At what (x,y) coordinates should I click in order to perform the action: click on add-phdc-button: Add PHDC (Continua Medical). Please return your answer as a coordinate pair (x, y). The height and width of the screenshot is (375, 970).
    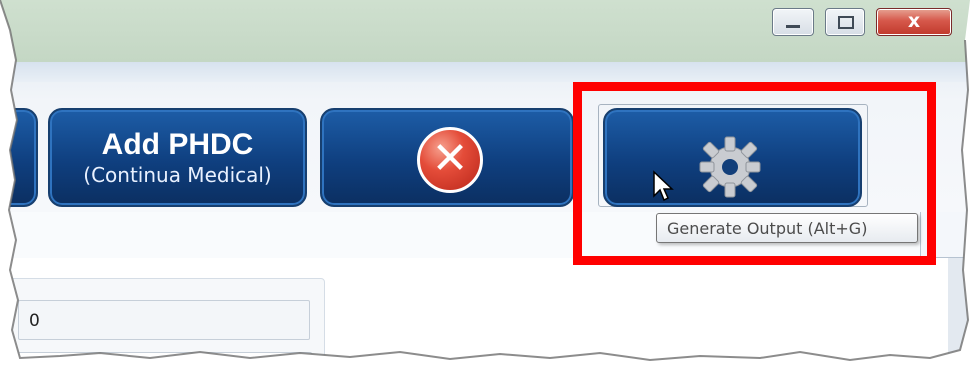
    Looking at the image, I should click on (177, 157).